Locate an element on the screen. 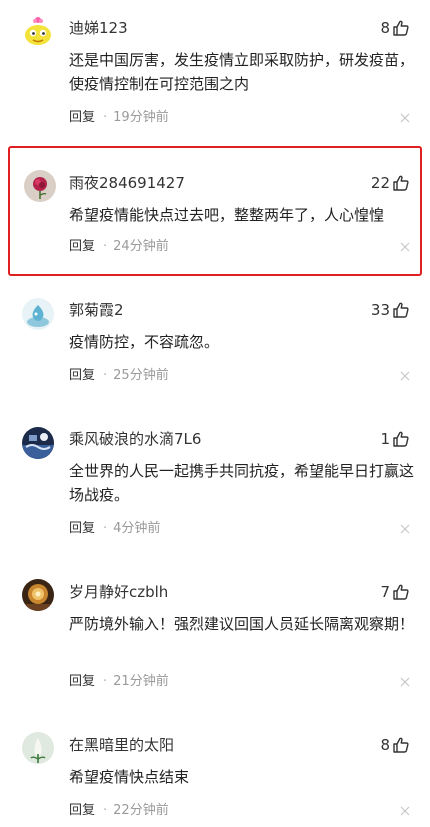 The height and width of the screenshot is (827, 430). comment-item: 郭菊霞2 33 疫情防控，不容疏忽。 回复 · 25分钟前 is located at coordinates (215, 340).